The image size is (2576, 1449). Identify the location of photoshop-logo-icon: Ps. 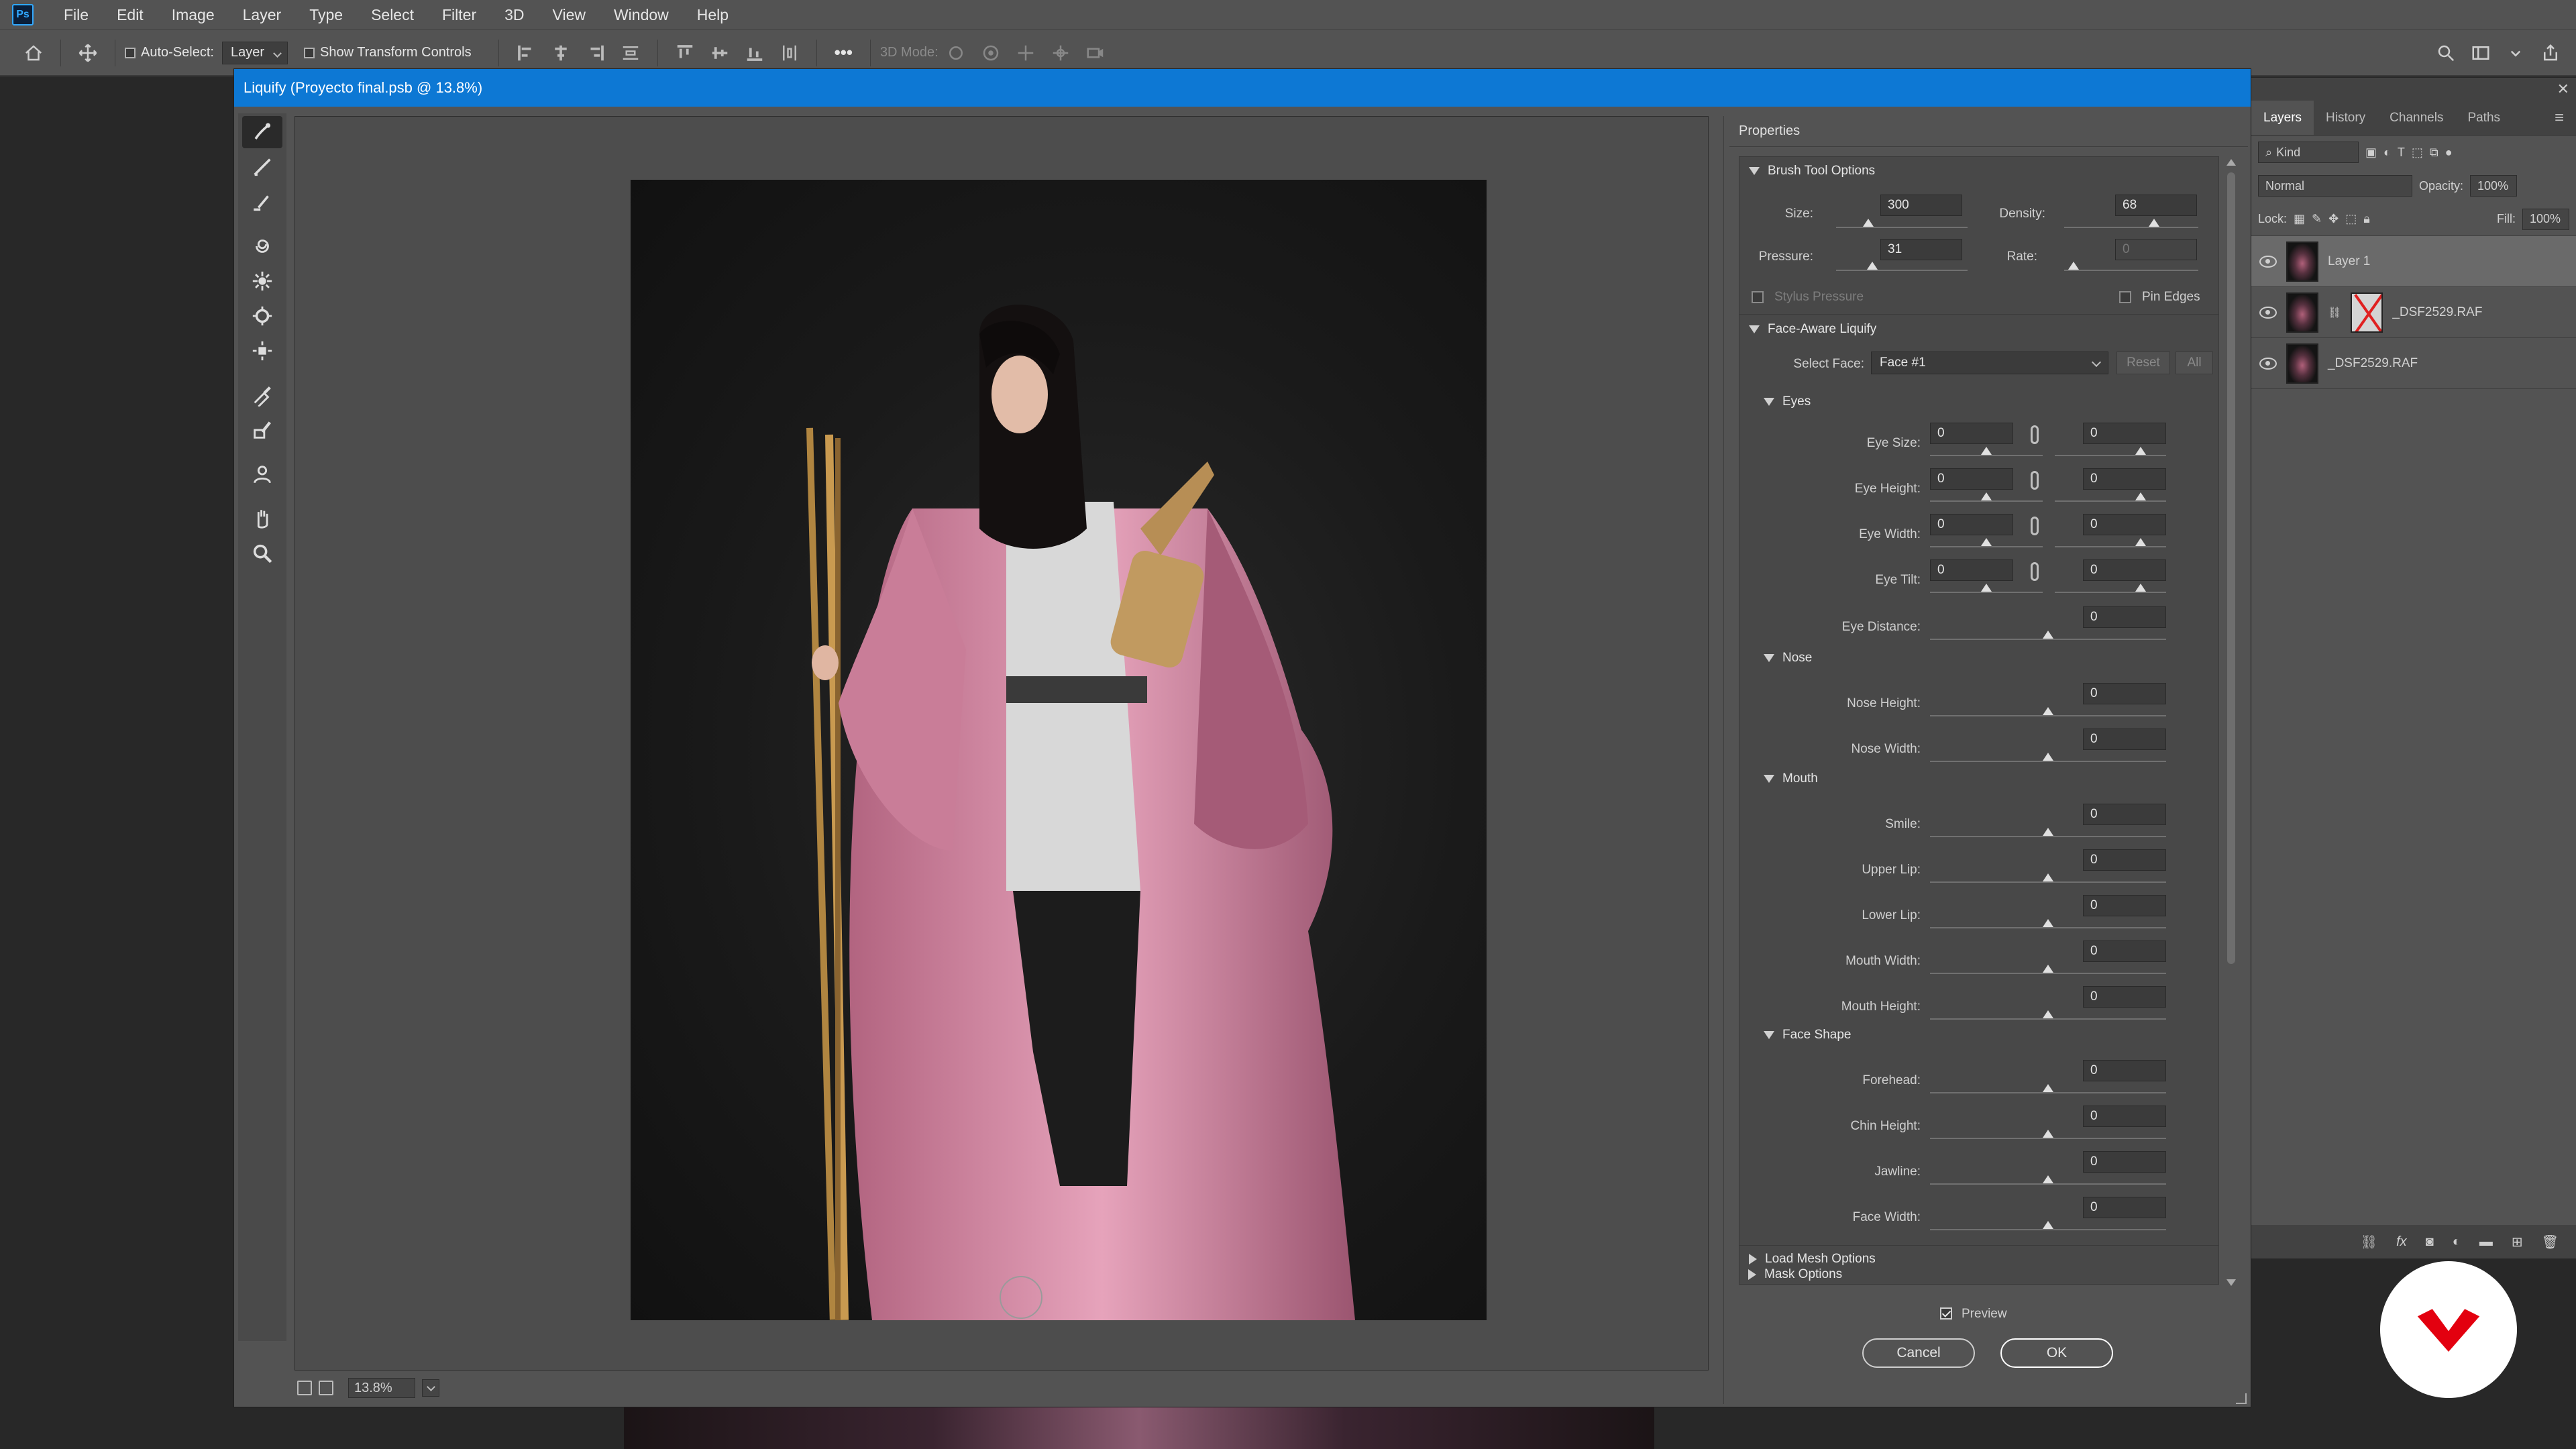
(23, 14).